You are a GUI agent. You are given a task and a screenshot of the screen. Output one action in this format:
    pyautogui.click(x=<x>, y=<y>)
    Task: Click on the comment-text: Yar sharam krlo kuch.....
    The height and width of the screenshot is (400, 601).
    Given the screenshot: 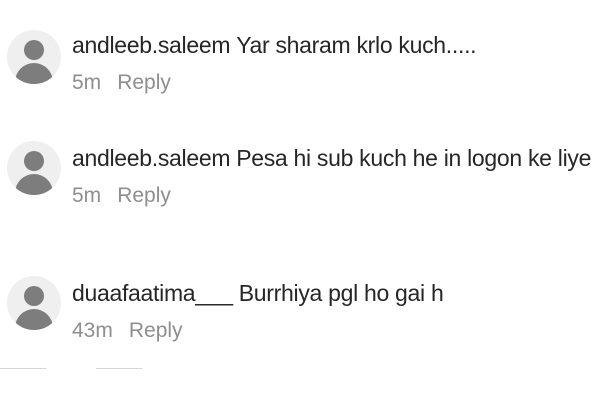 What is the action you would take?
    pyautogui.click(x=356, y=45)
    